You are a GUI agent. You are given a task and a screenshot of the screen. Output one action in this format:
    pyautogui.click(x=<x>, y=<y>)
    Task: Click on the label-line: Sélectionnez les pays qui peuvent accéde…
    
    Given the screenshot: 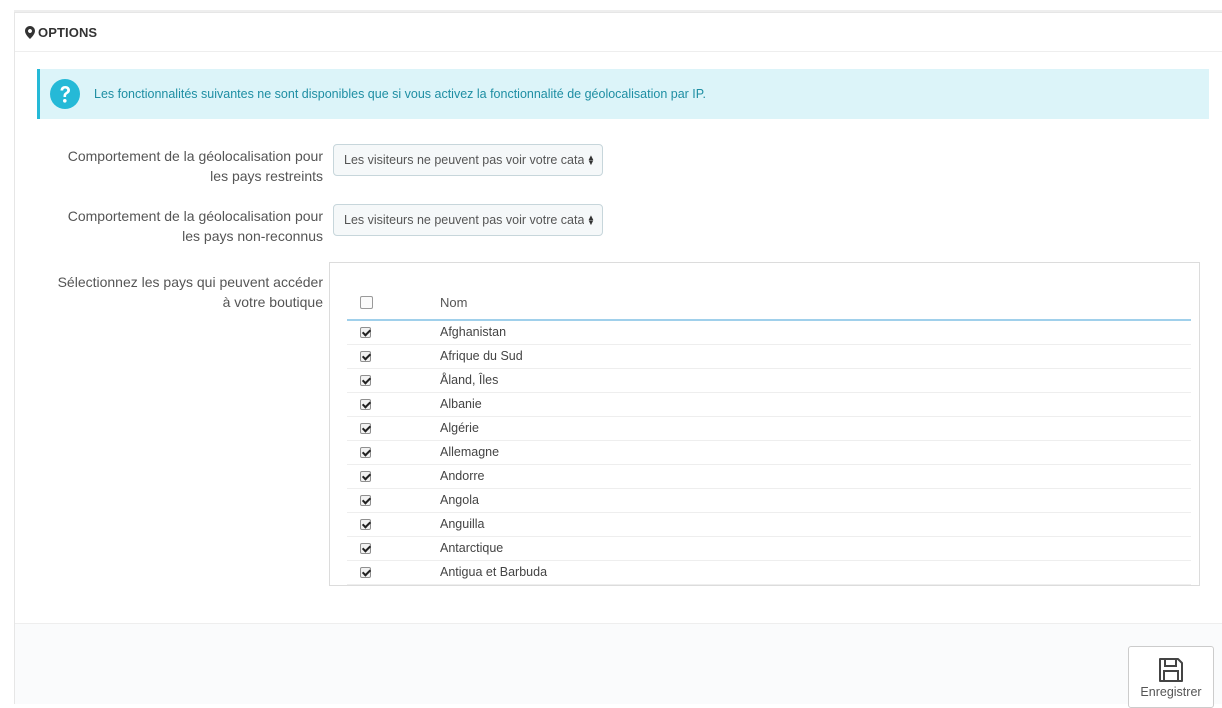 What is the action you would take?
    pyautogui.click(x=190, y=282)
    